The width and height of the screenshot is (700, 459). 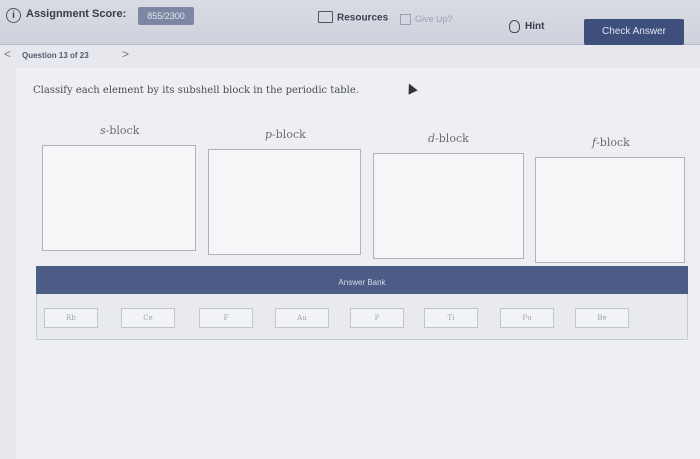 What do you see at coordinates (148, 318) in the screenshot?
I see `answer-chip-ce: Ce` at bounding box center [148, 318].